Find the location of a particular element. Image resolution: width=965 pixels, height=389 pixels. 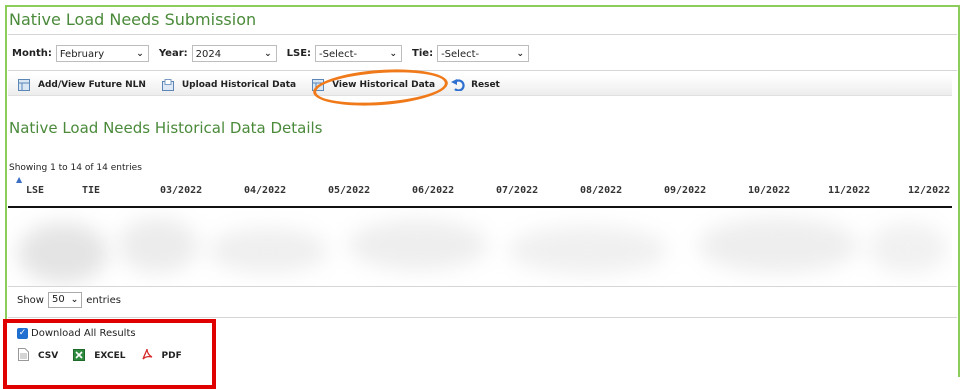

column-header-month: 06/2022 is located at coordinates (433, 190).